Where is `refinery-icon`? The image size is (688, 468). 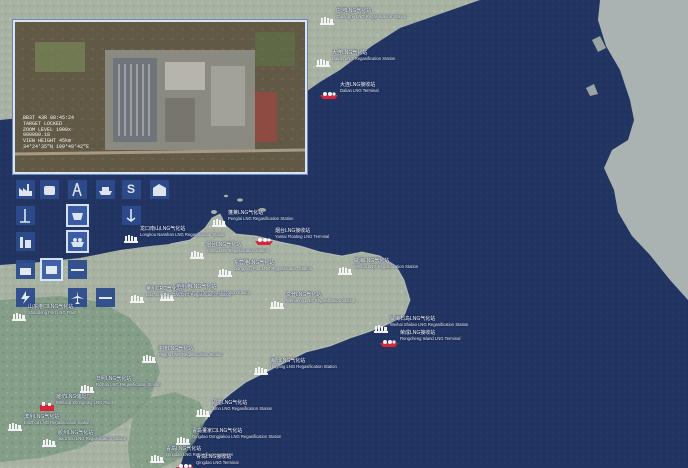
refinery-icon is located at coordinates (25, 242).